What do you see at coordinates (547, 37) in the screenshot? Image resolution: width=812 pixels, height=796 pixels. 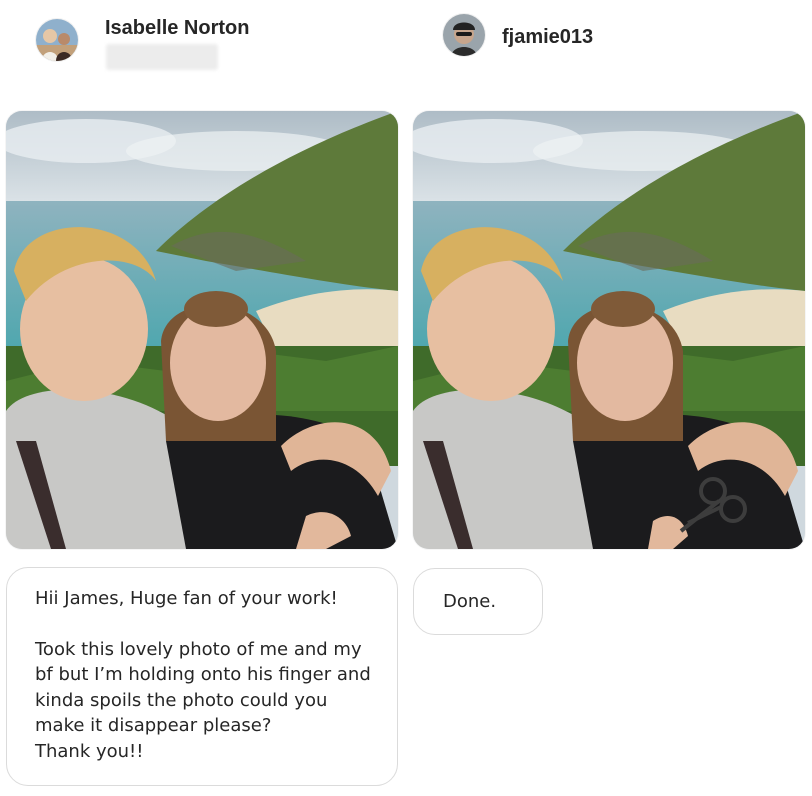 I see `replier-name: fjamie013` at bounding box center [547, 37].